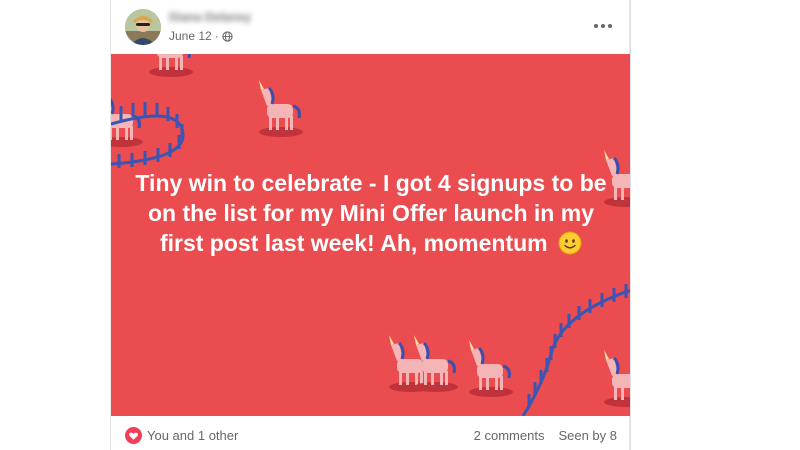 The height and width of the screenshot is (450, 800). Describe the element at coordinates (143, 27) in the screenshot. I see `avatar` at that location.